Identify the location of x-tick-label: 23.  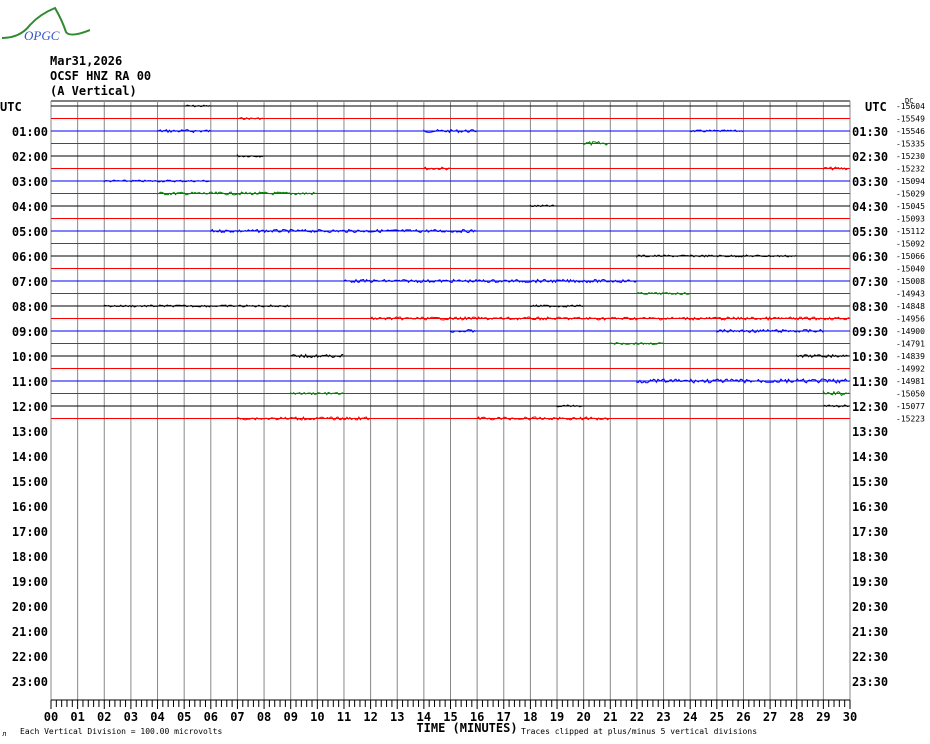
(663, 717).